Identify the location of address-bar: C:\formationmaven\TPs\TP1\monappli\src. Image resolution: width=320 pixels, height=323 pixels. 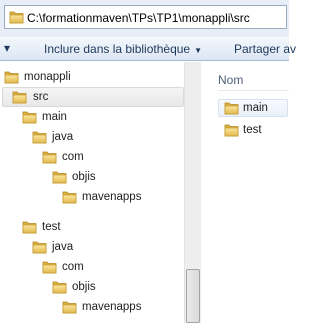
(145, 17).